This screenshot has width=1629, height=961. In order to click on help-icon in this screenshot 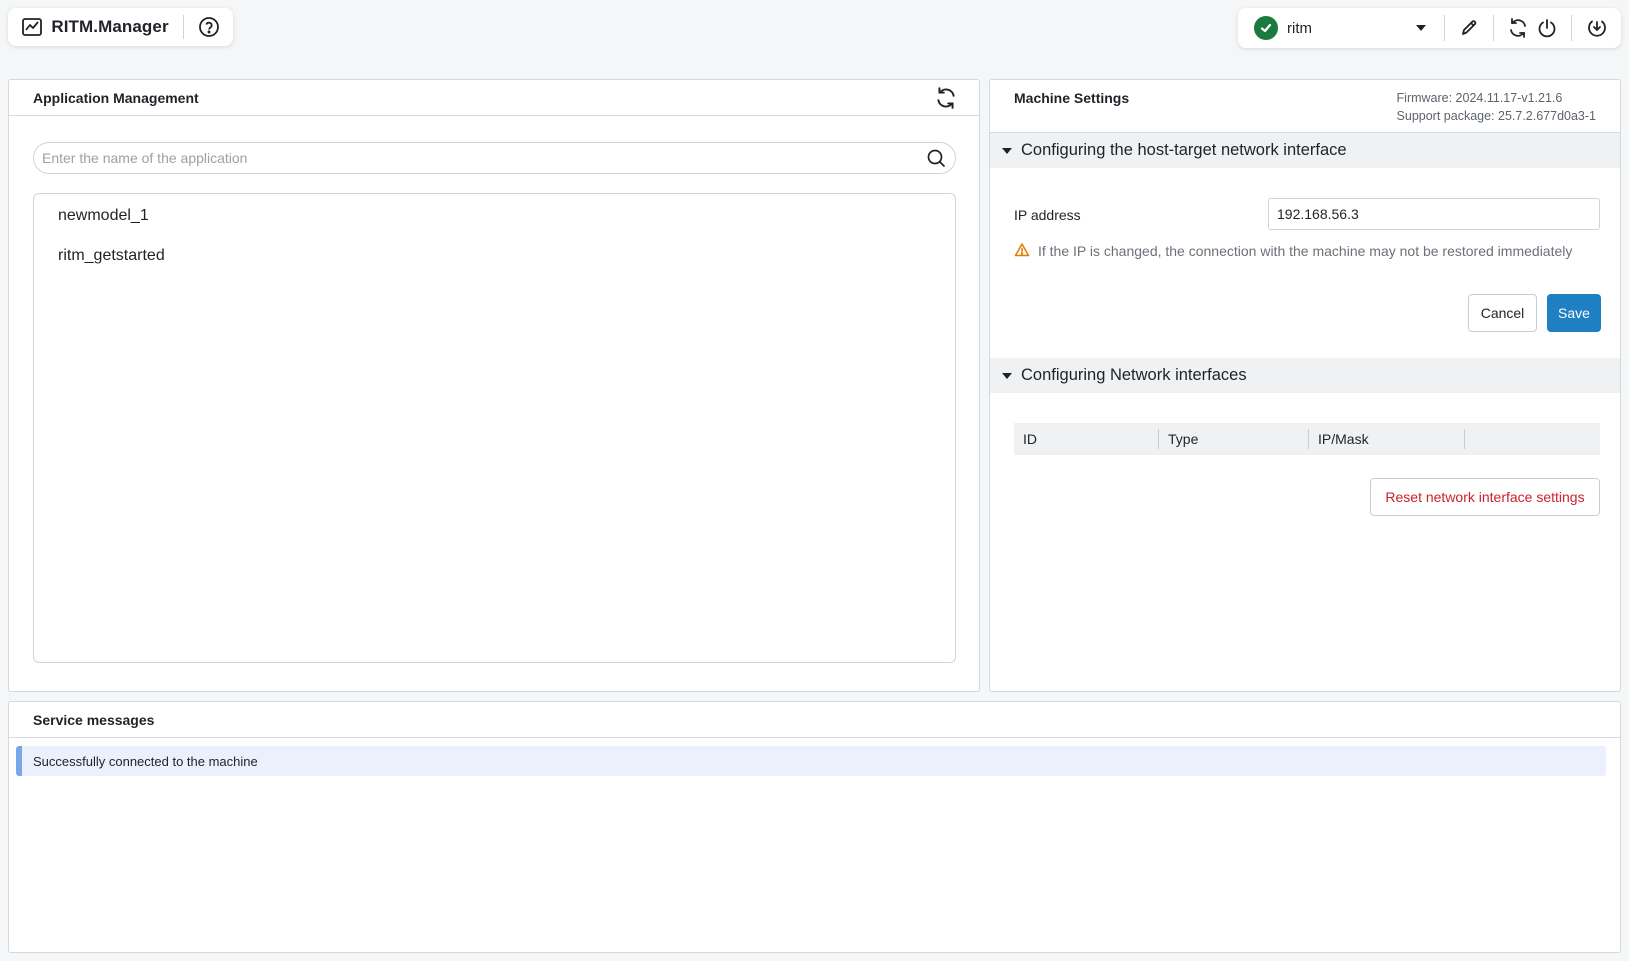, I will do `click(209, 27)`.